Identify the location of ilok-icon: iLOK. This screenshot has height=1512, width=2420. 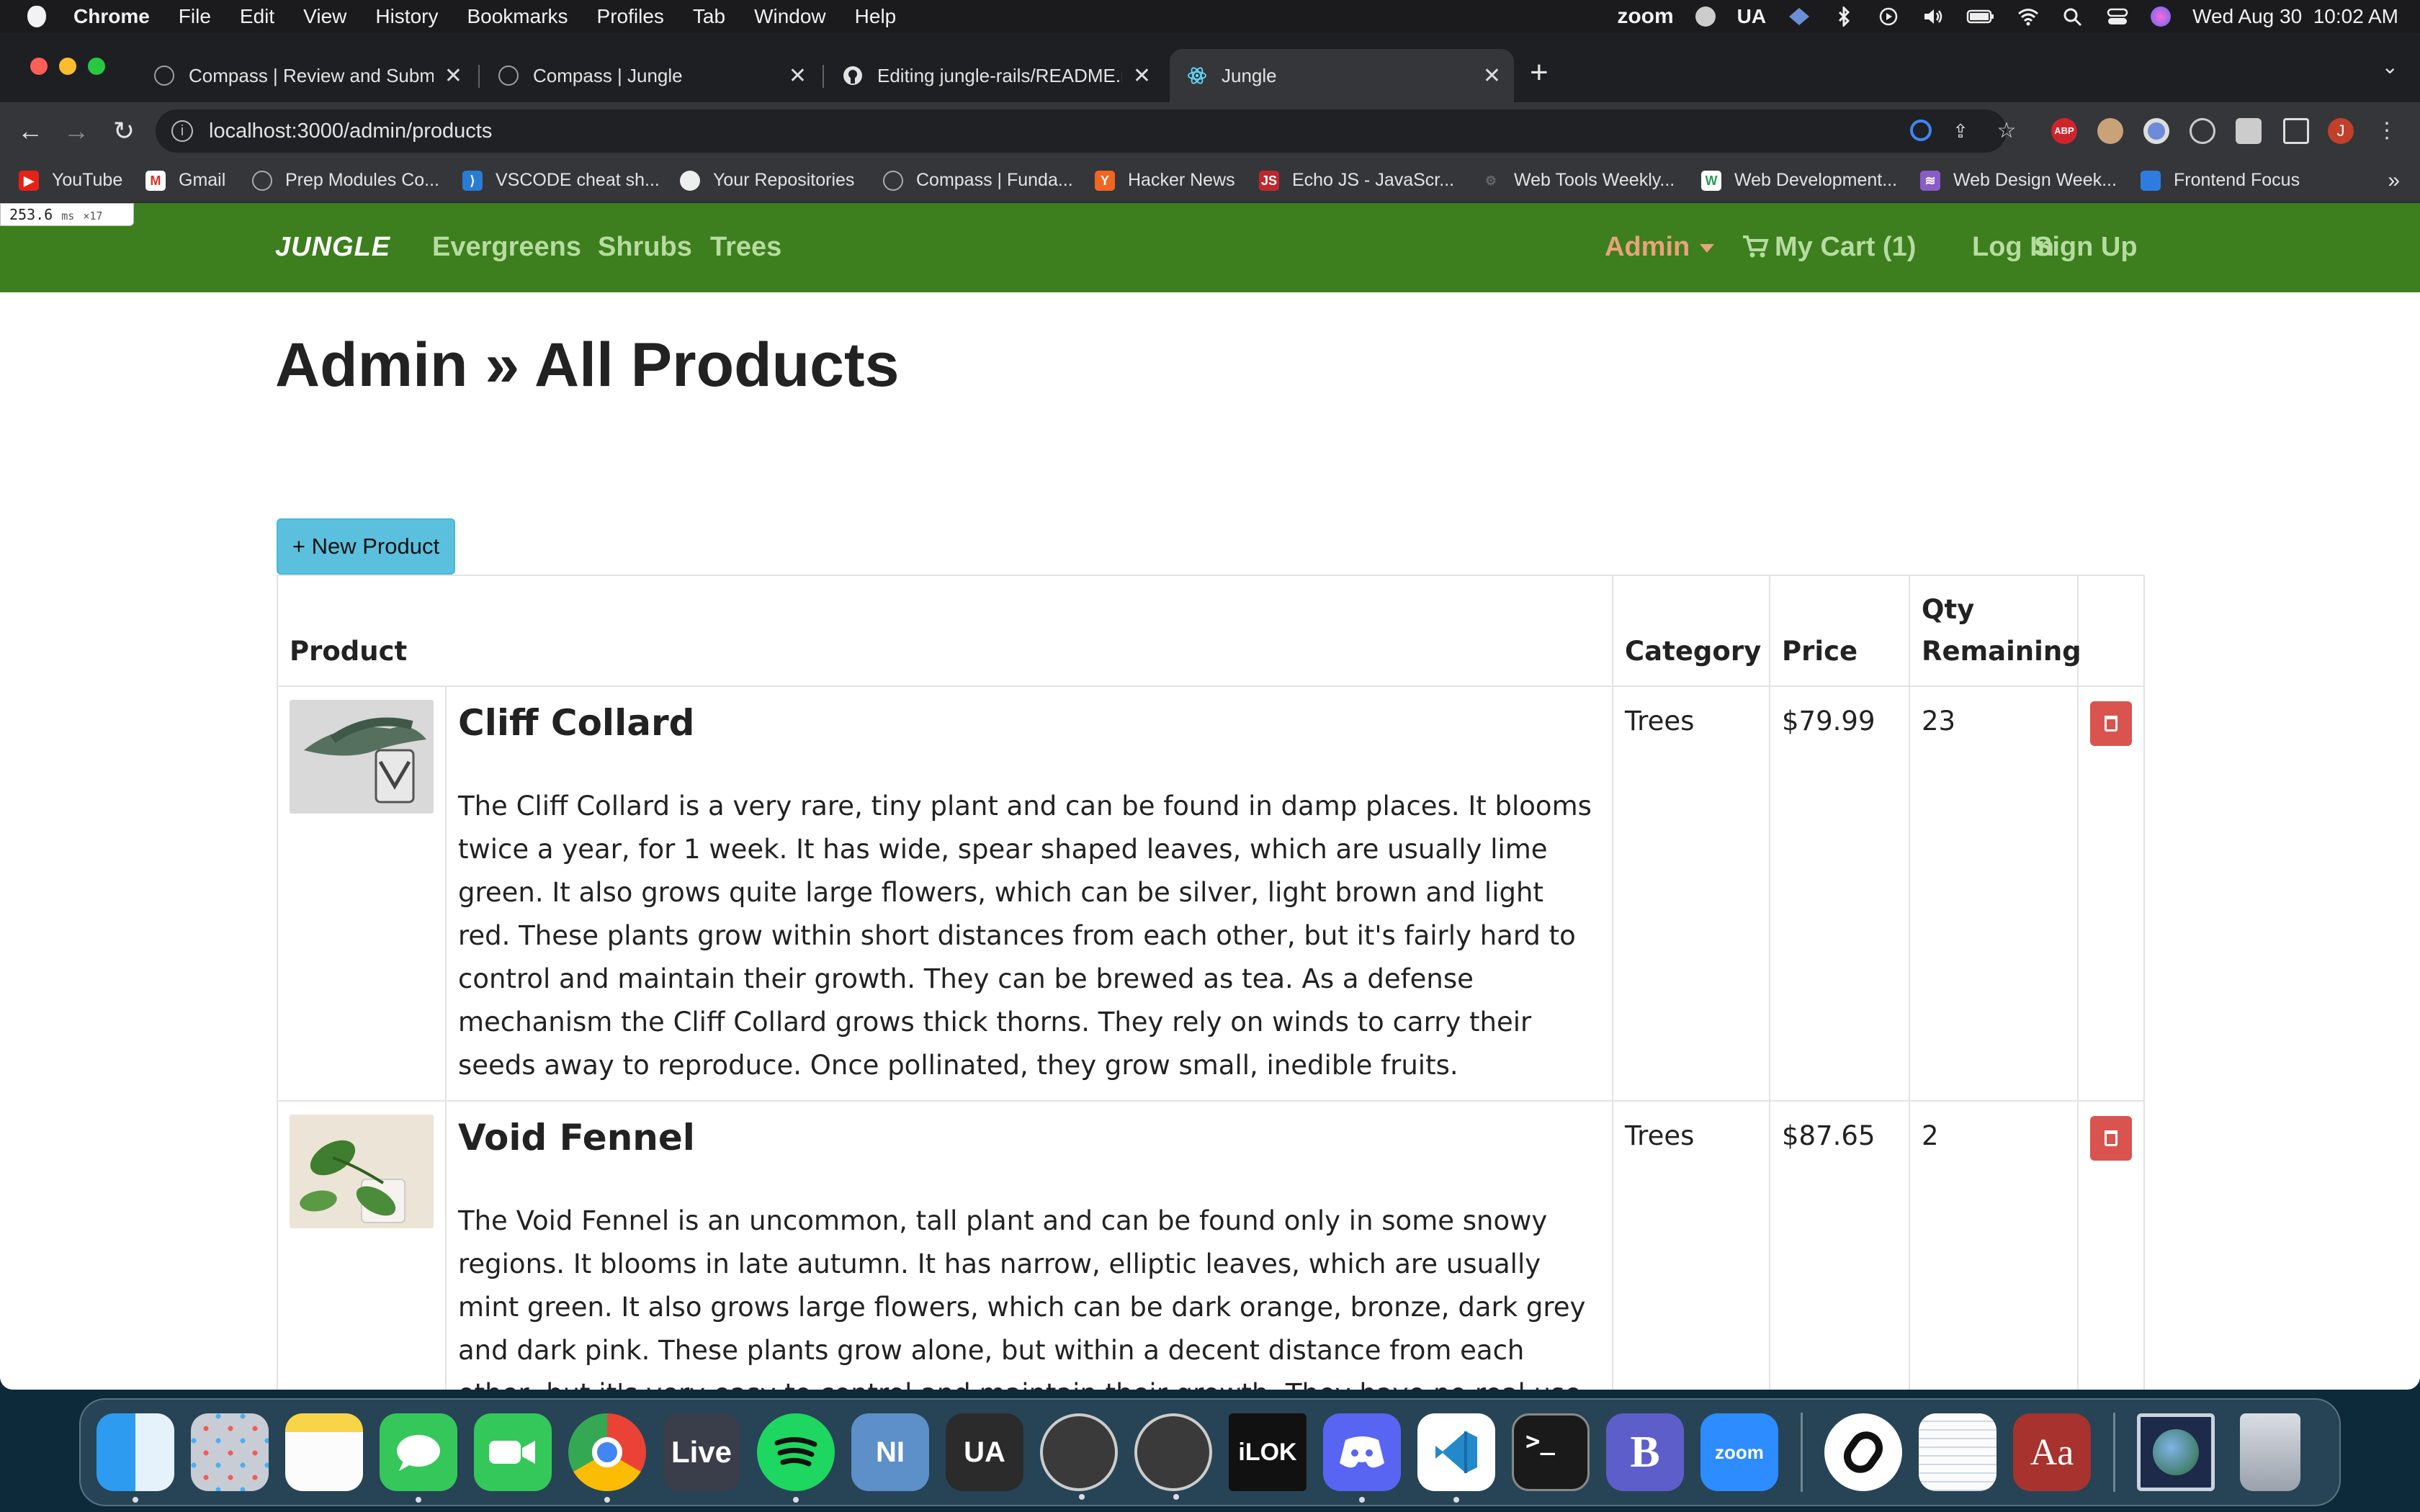
(1268, 1452).